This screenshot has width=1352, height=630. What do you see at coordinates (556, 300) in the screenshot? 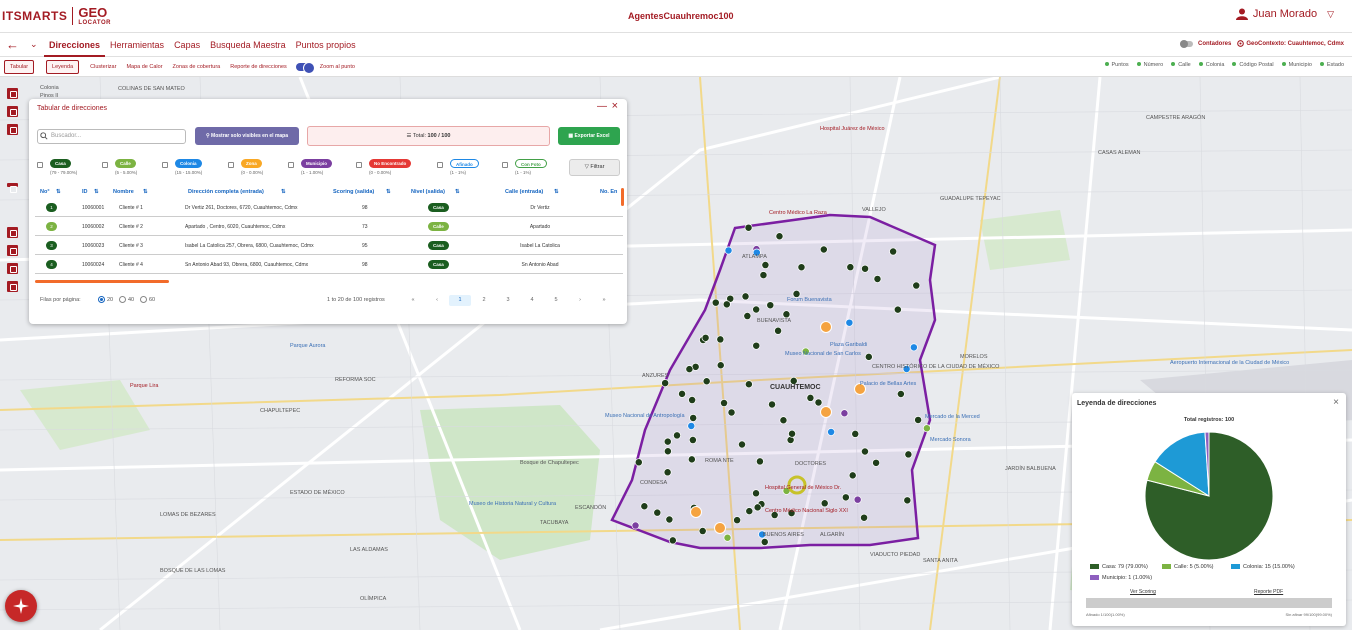
I see `page-5: 5` at bounding box center [556, 300].